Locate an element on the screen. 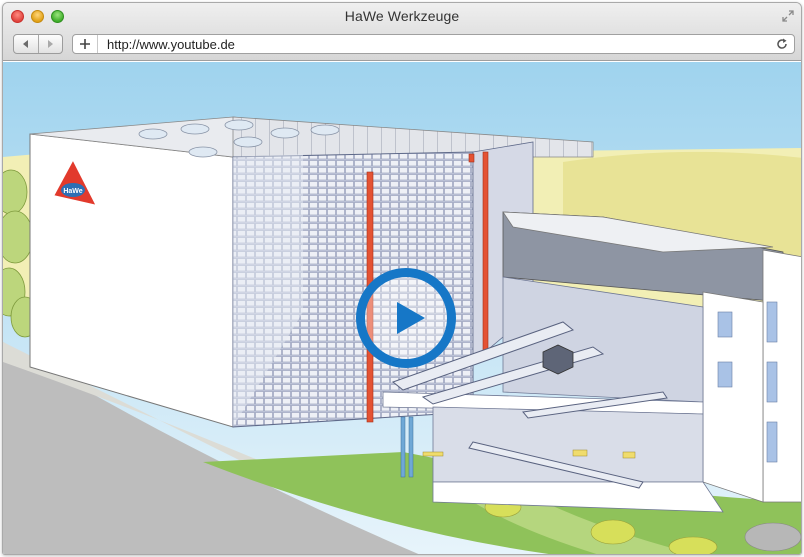 This screenshot has width=804, height=557. title-bar: HaWe Werkzeuge http://www.youtube.de is located at coordinates (402, 32).